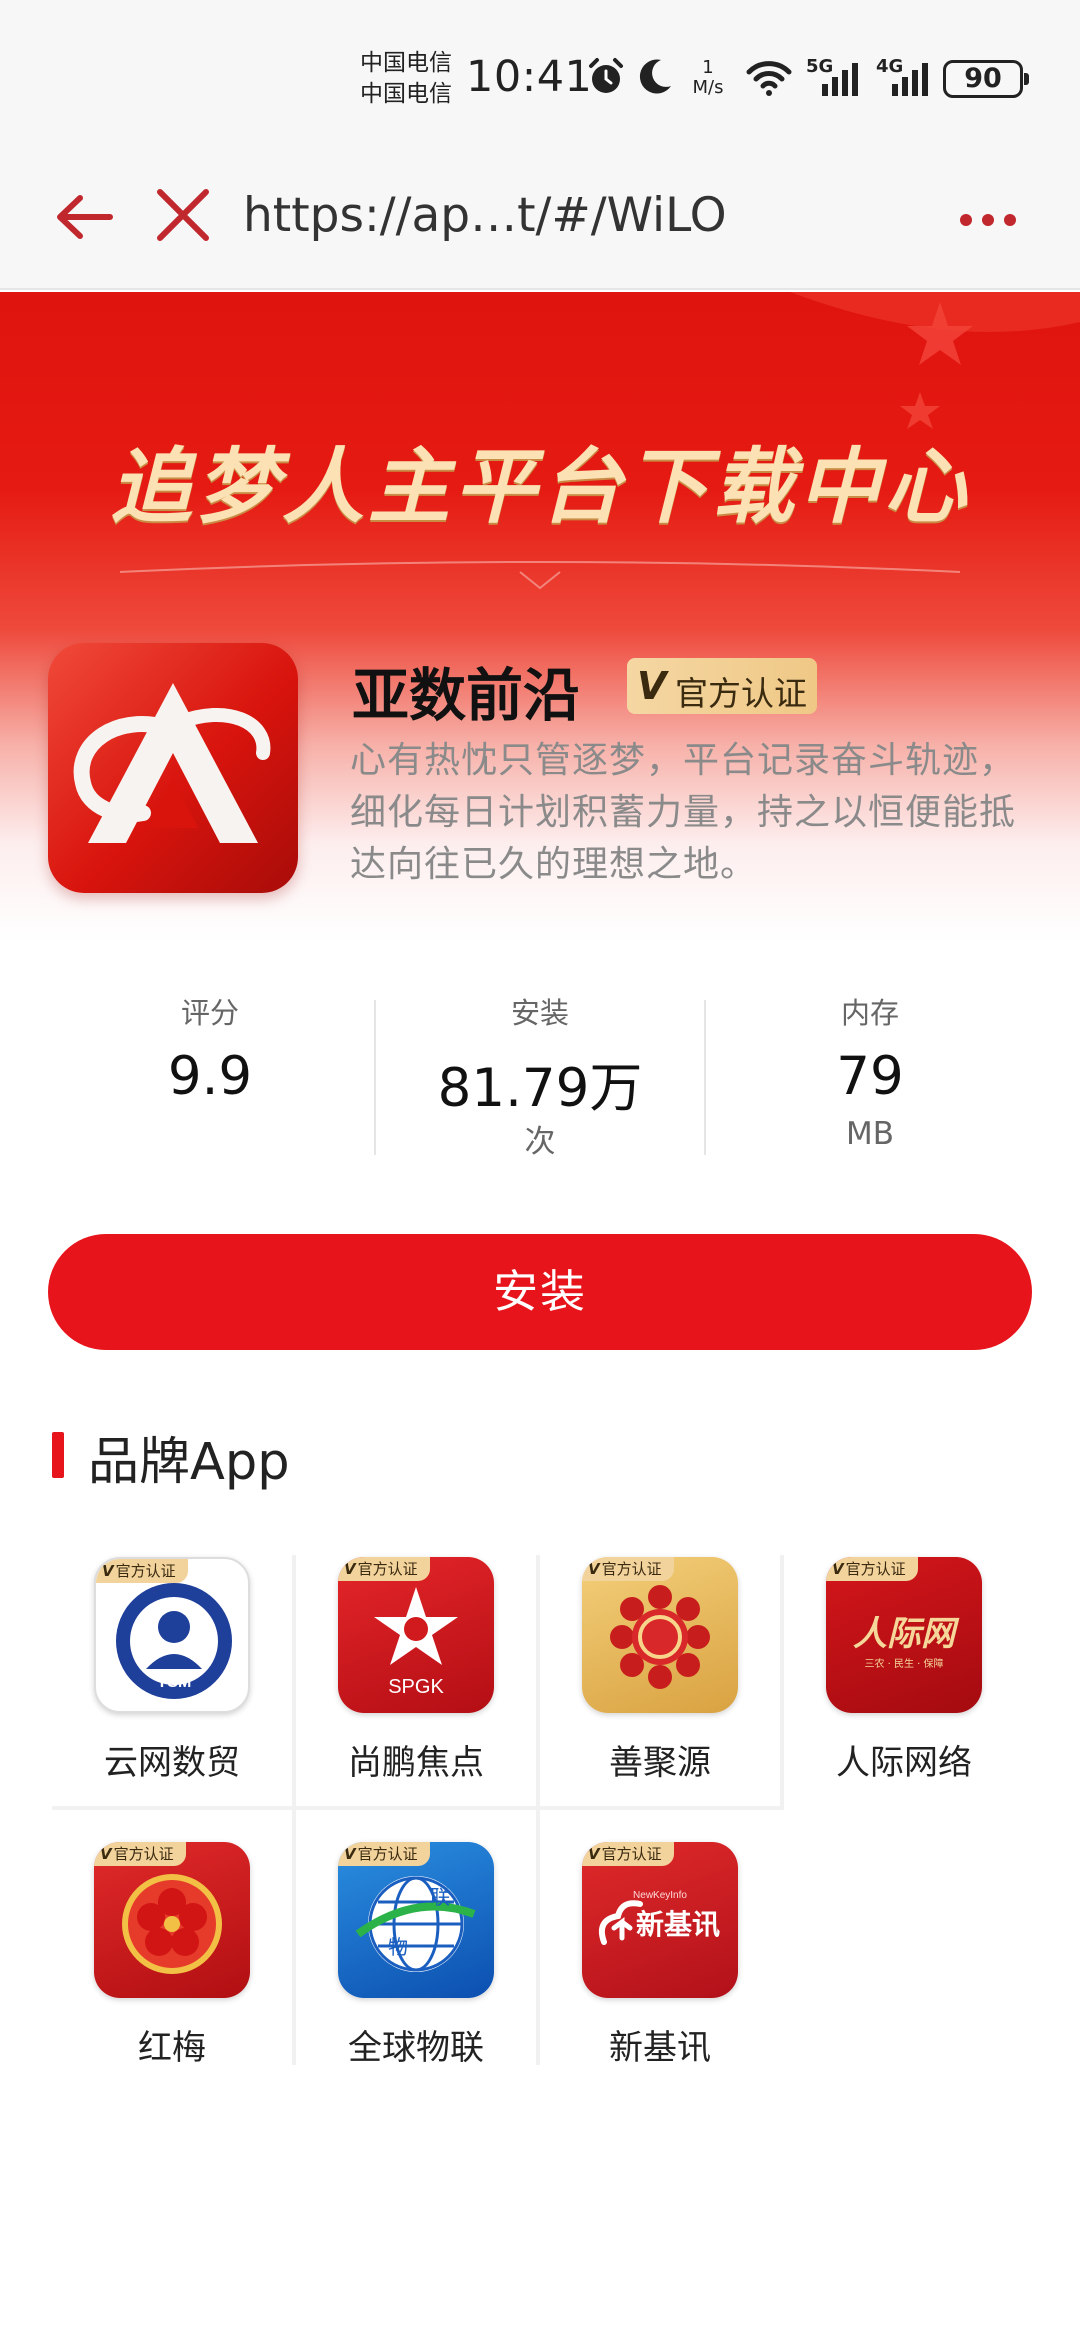  Describe the element at coordinates (540, 575) in the screenshot. I see `hero-arc-decoration` at that location.